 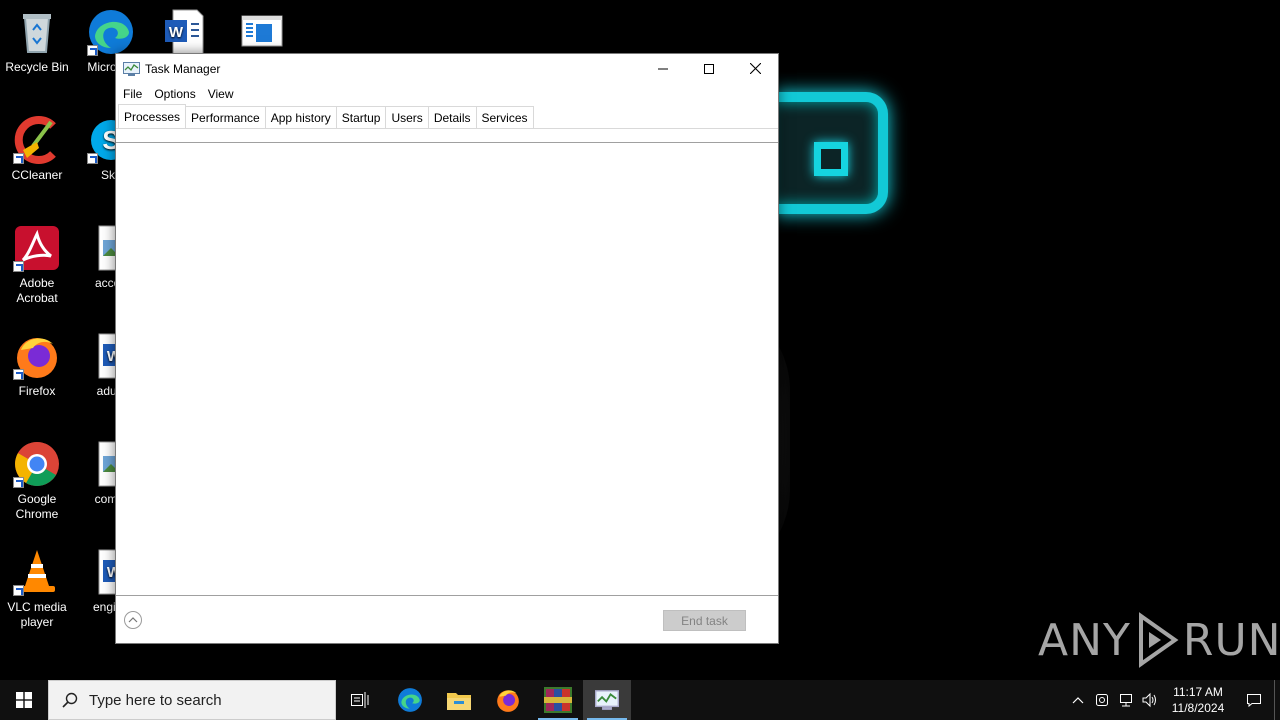 I want to click on close-icon, so click(x=755, y=68).